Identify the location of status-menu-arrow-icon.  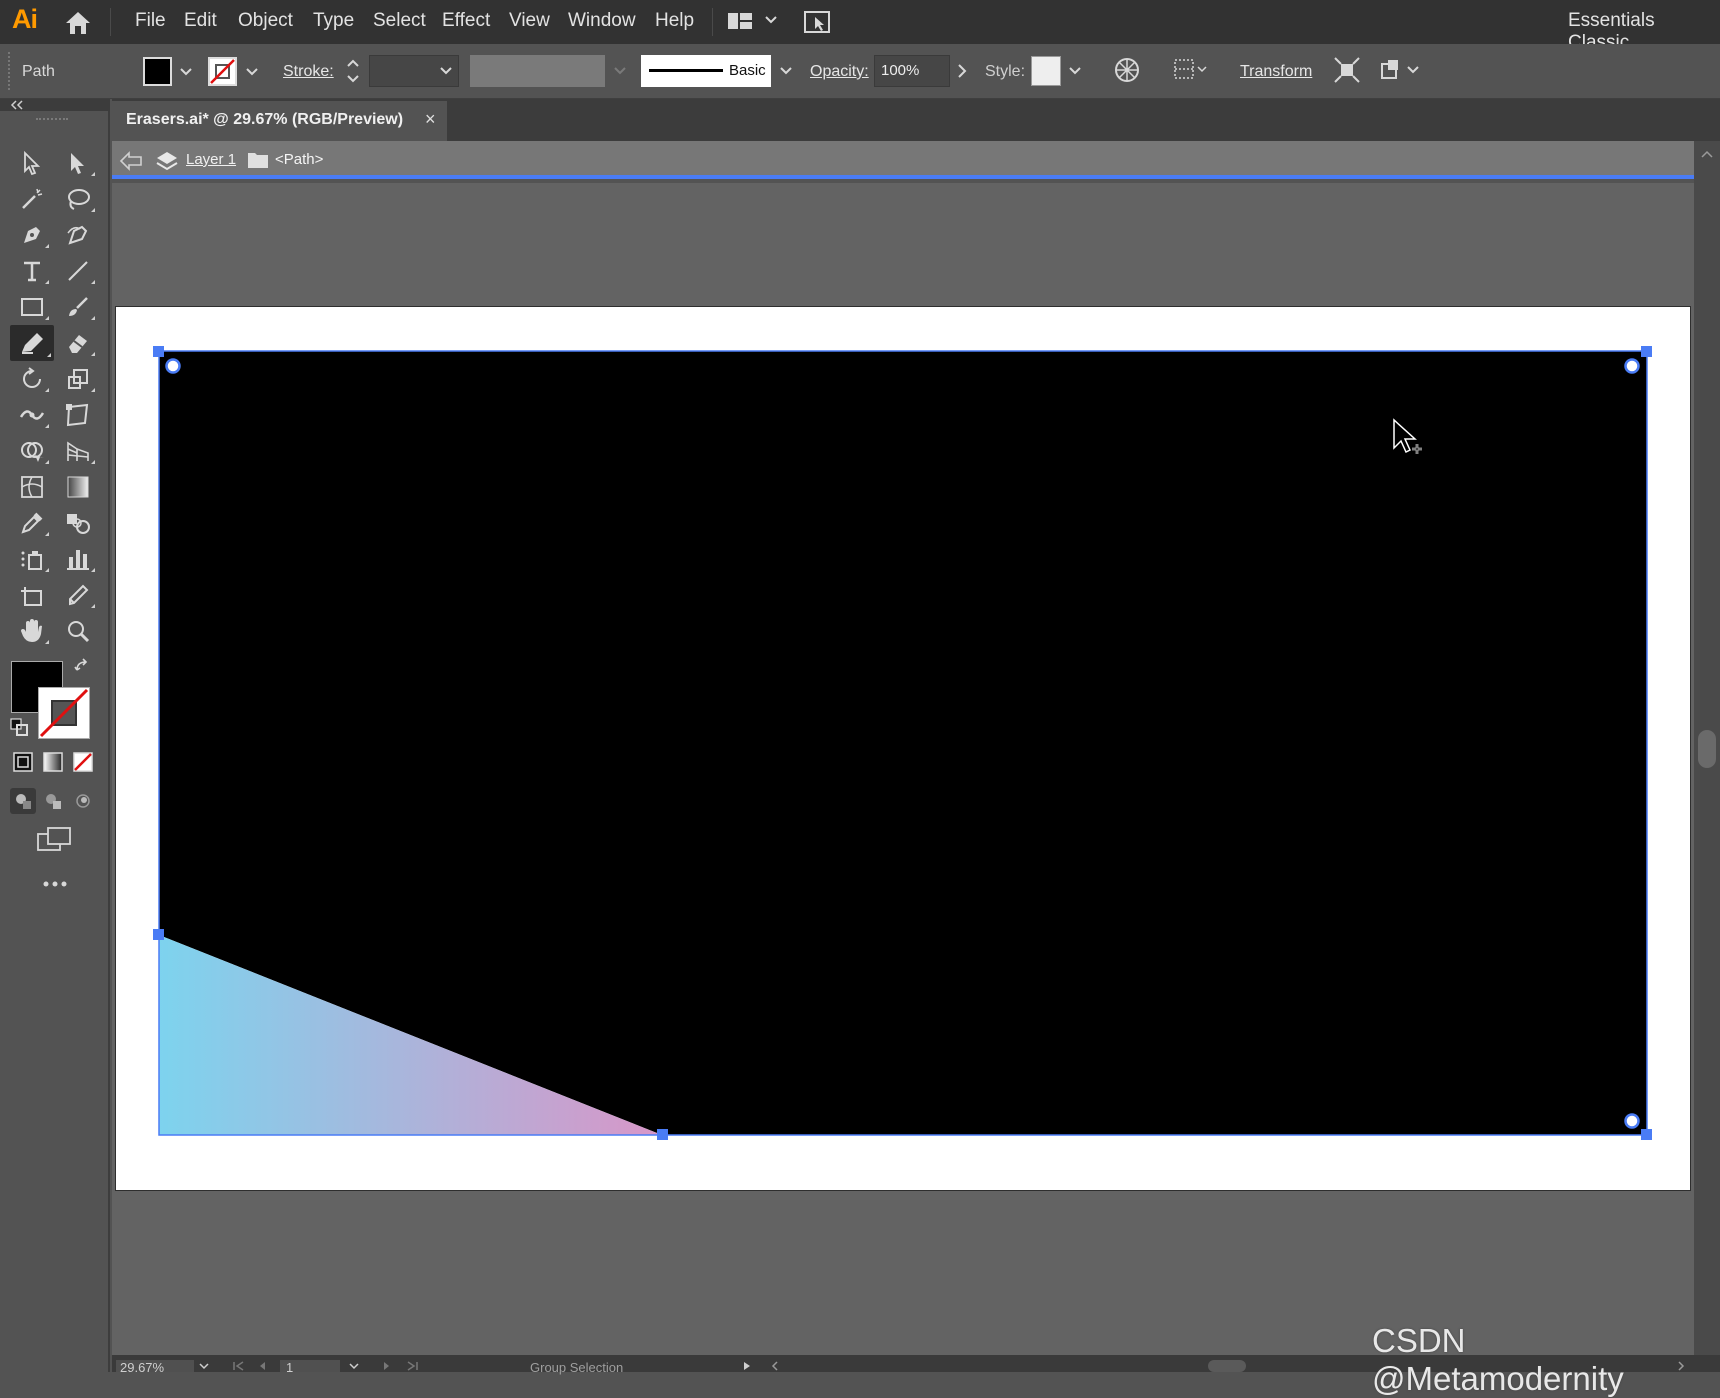
(747, 1366).